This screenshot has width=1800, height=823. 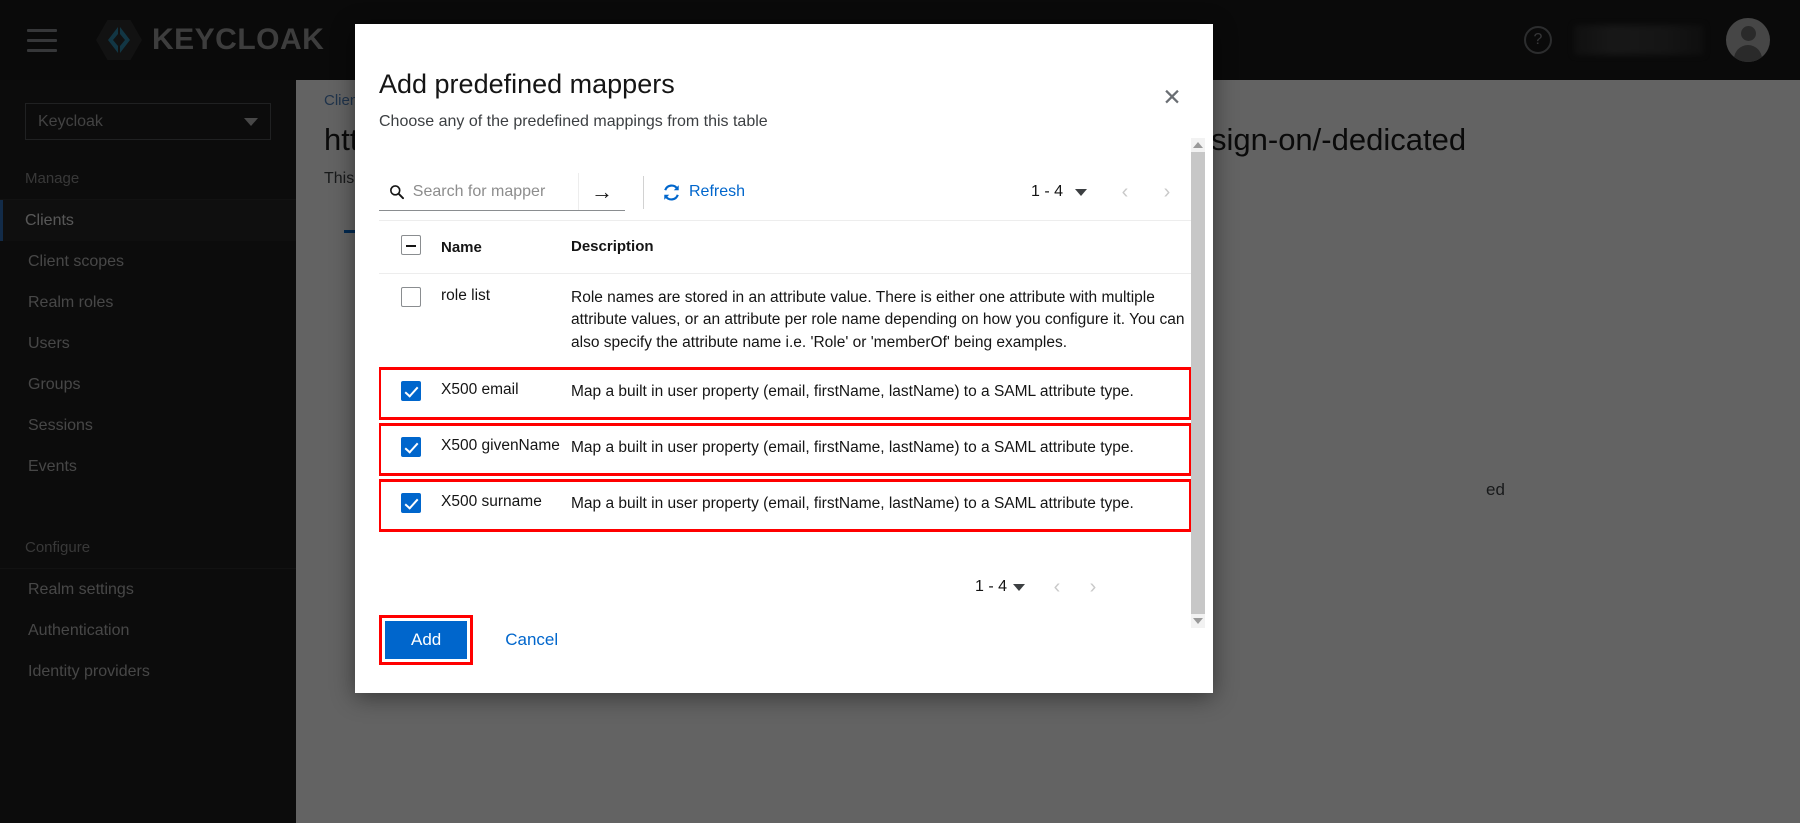 What do you see at coordinates (1172, 97) in the screenshot?
I see `close-icon: ✕` at bounding box center [1172, 97].